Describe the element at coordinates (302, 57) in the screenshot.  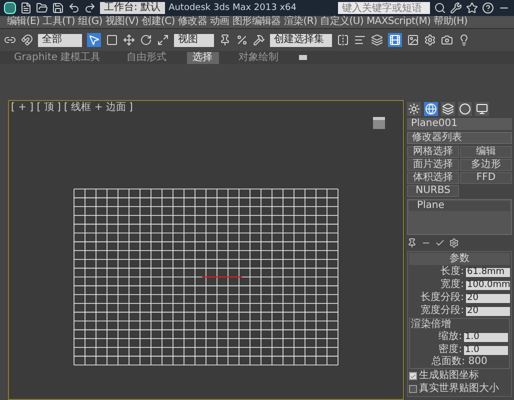
I see `ribbon-options-icon` at that location.